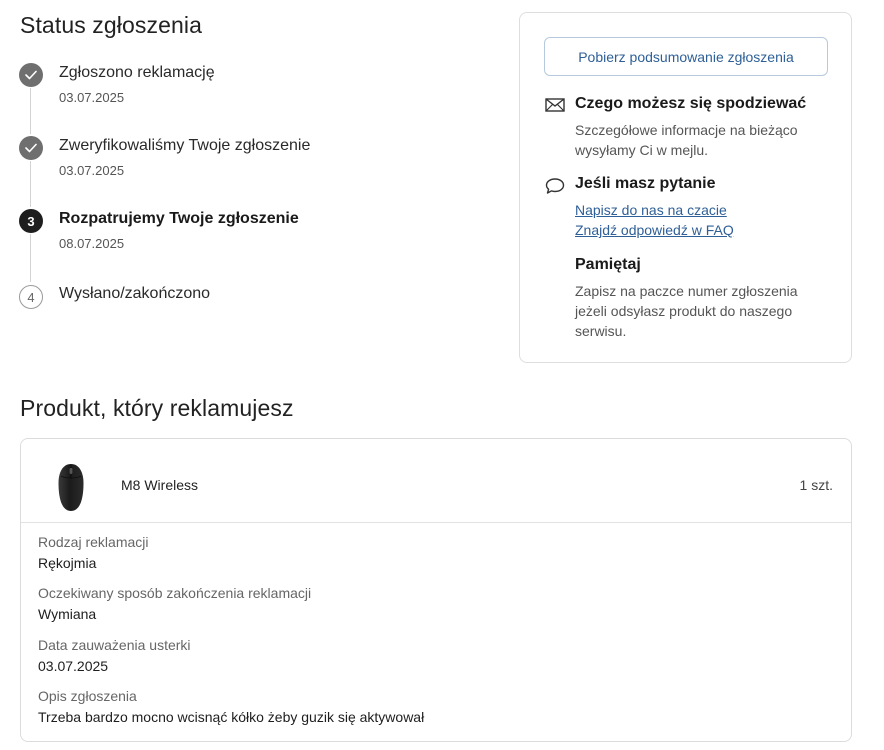 Image resolution: width=884 pixels, height=750 pixels. What do you see at coordinates (555, 106) in the screenshot?
I see `envelope-icon` at bounding box center [555, 106].